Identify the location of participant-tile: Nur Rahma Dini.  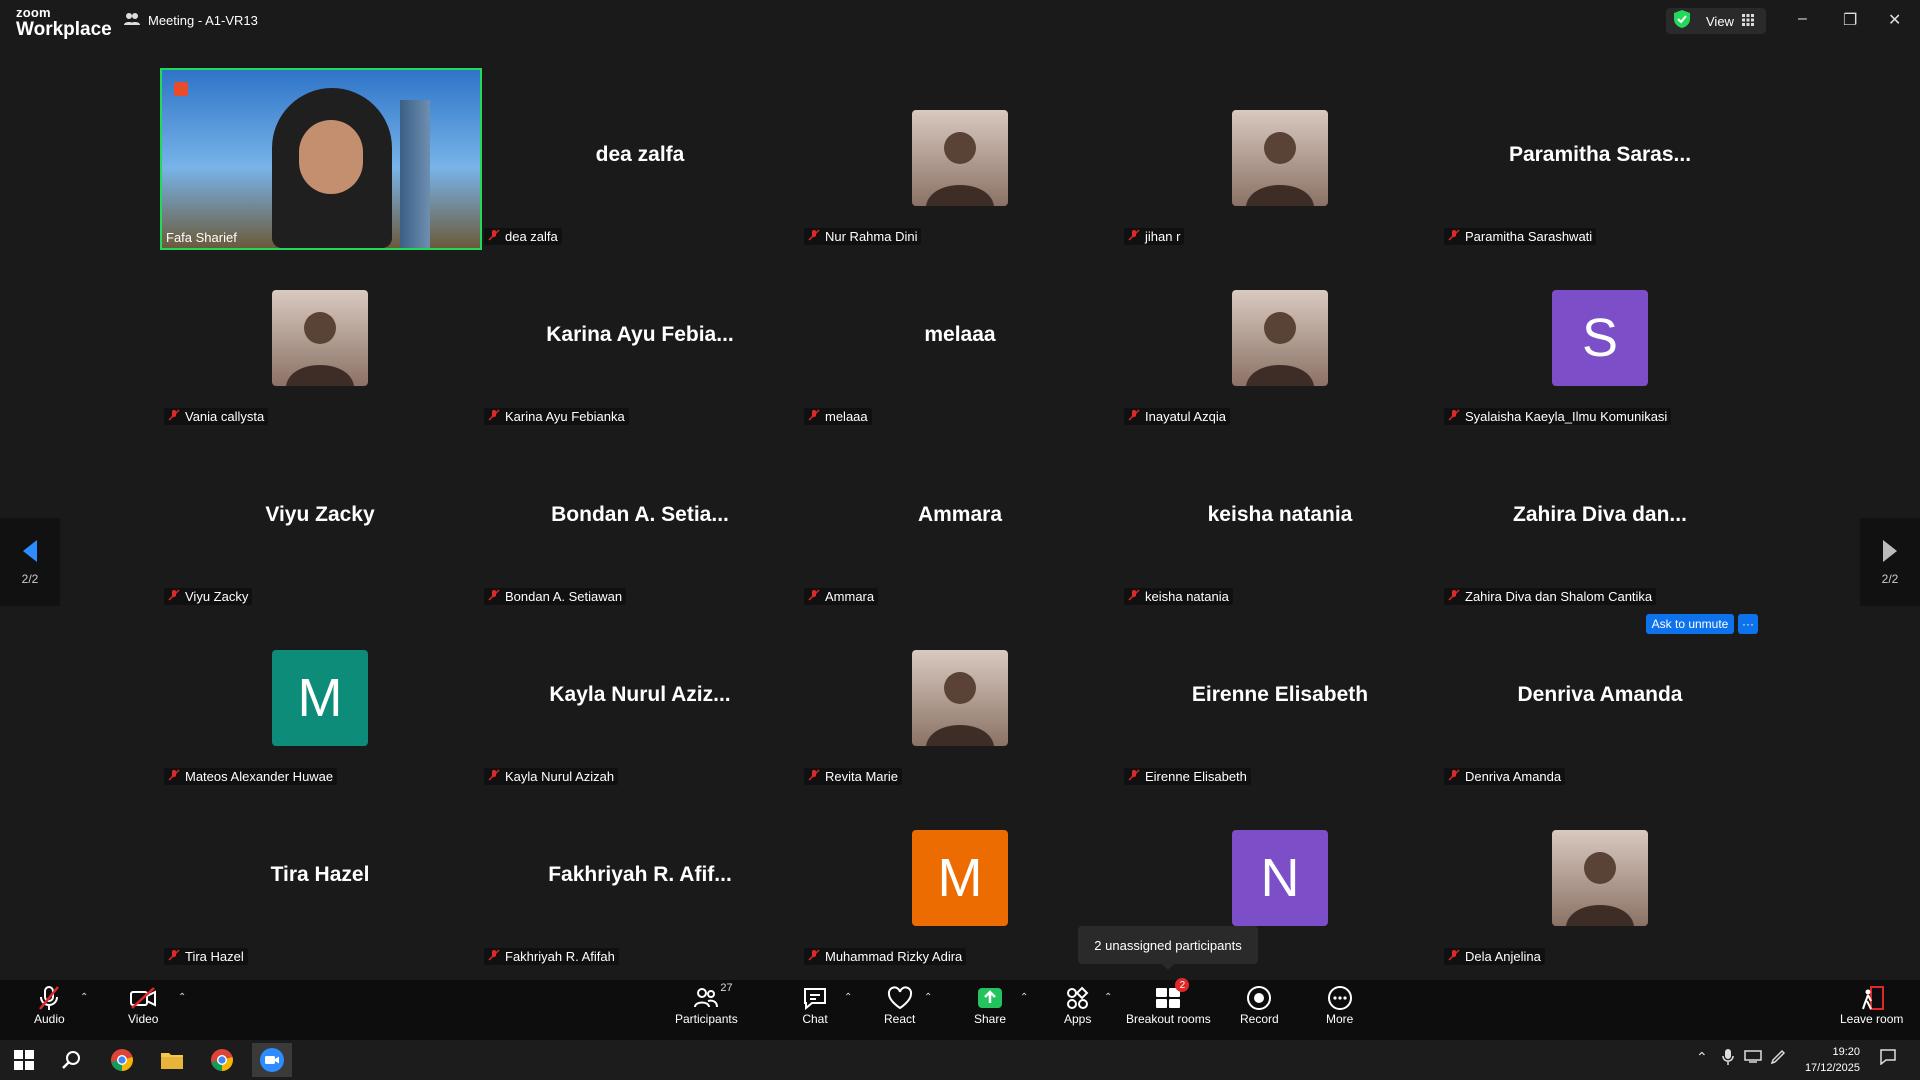
(960, 158).